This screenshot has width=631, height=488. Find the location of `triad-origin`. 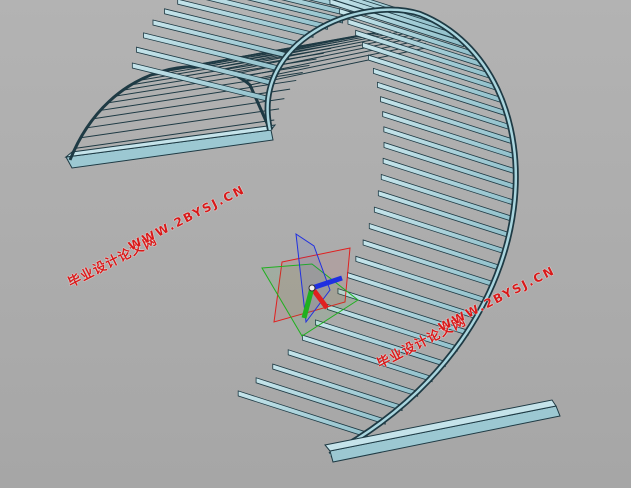

triad-origin is located at coordinates (312, 288).